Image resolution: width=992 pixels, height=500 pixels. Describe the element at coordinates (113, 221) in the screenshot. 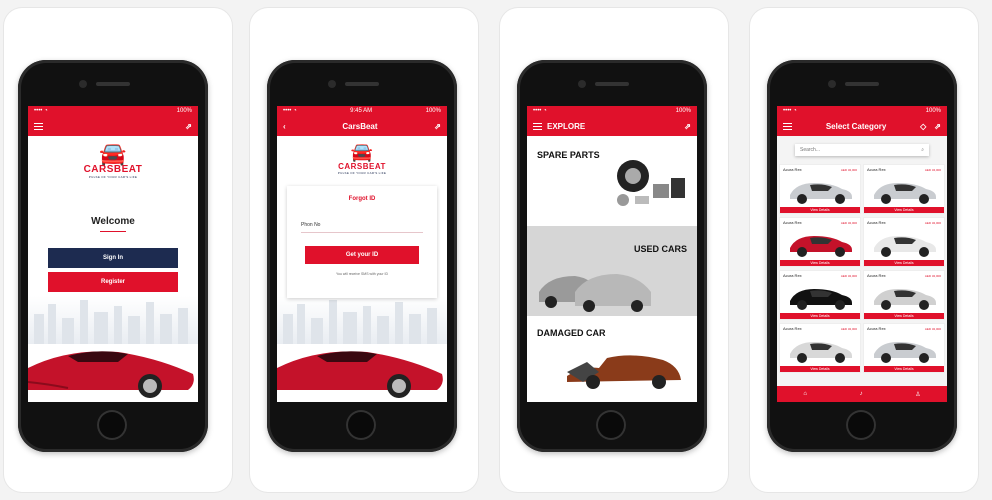

I see `welcome-heading: Welcome` at that location.